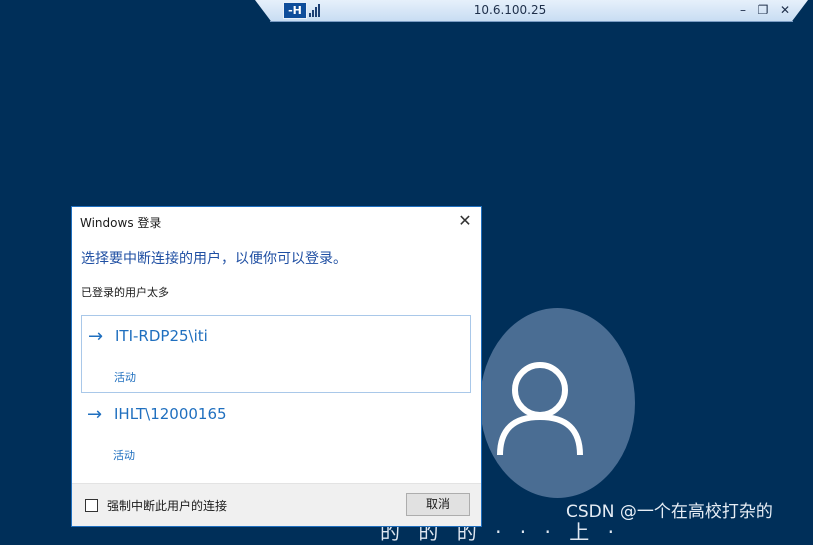 The height and width of the screenshot is (545, 813). What do you see at coordinates (125, 292) in the screenshot?
I see `dialog-subheading: 已登录的用户太多` at bounding box center [125, 292].